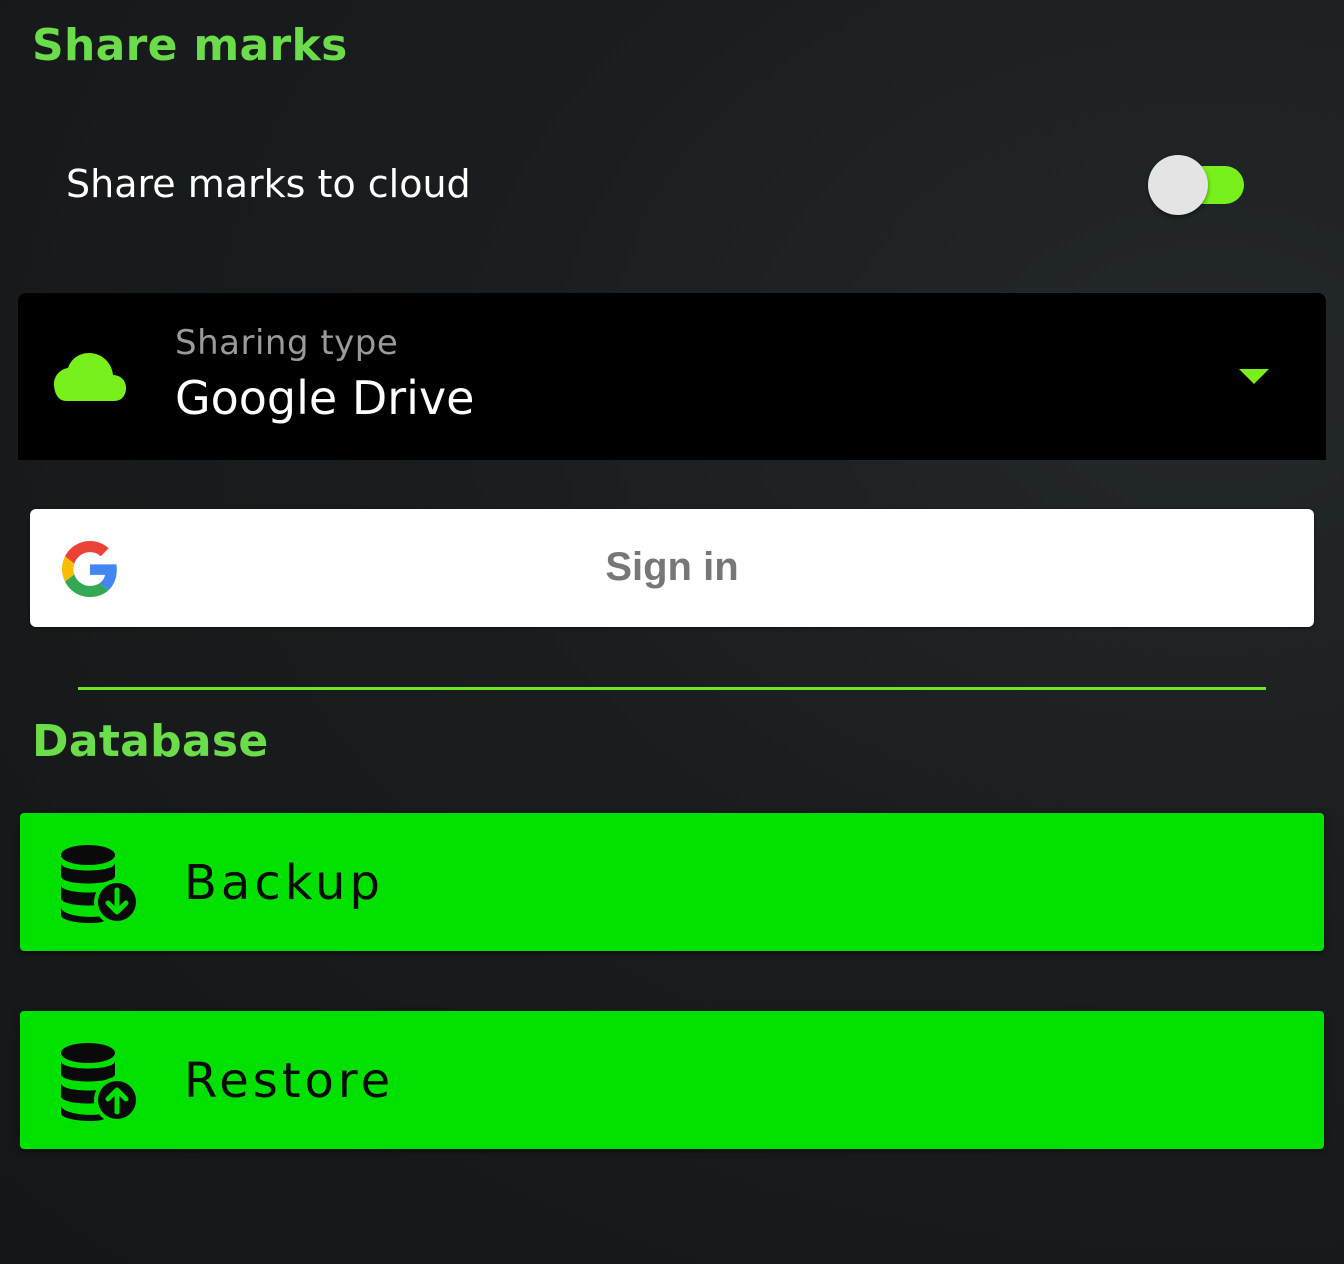 Image resolution: width=1344 pixels, height=1264 pixels. What do you see at coordinates (289, 1081) in the screenshot?
I see `restore-label: Restore` at bounding box center [289, 1081].